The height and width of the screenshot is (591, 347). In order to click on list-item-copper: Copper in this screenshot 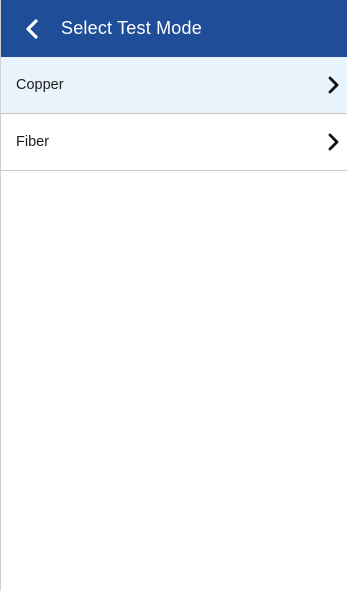, I will do `click(174, 85)`.